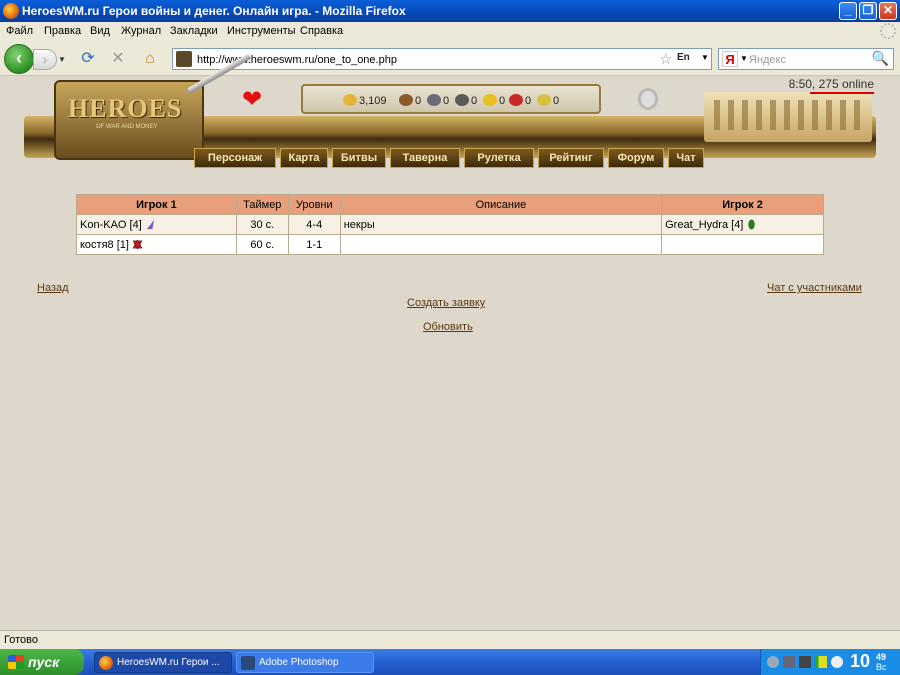 This screenshot has width=900, height=675. What do you see at coordinates (248, 663) in the screenshot?
I see `photoshop-icon` at bounding box center [248, 663].